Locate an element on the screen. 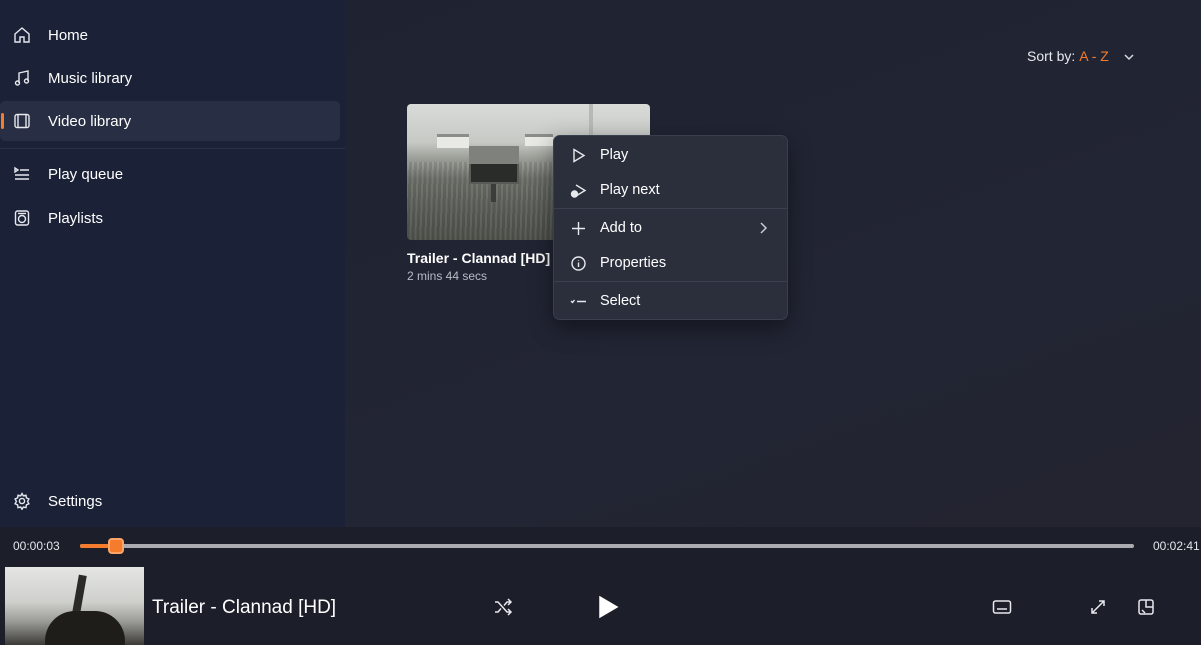 The height and width of the screenshot is (645, 1201). expand-icon is located at coordinates (1098, 609).